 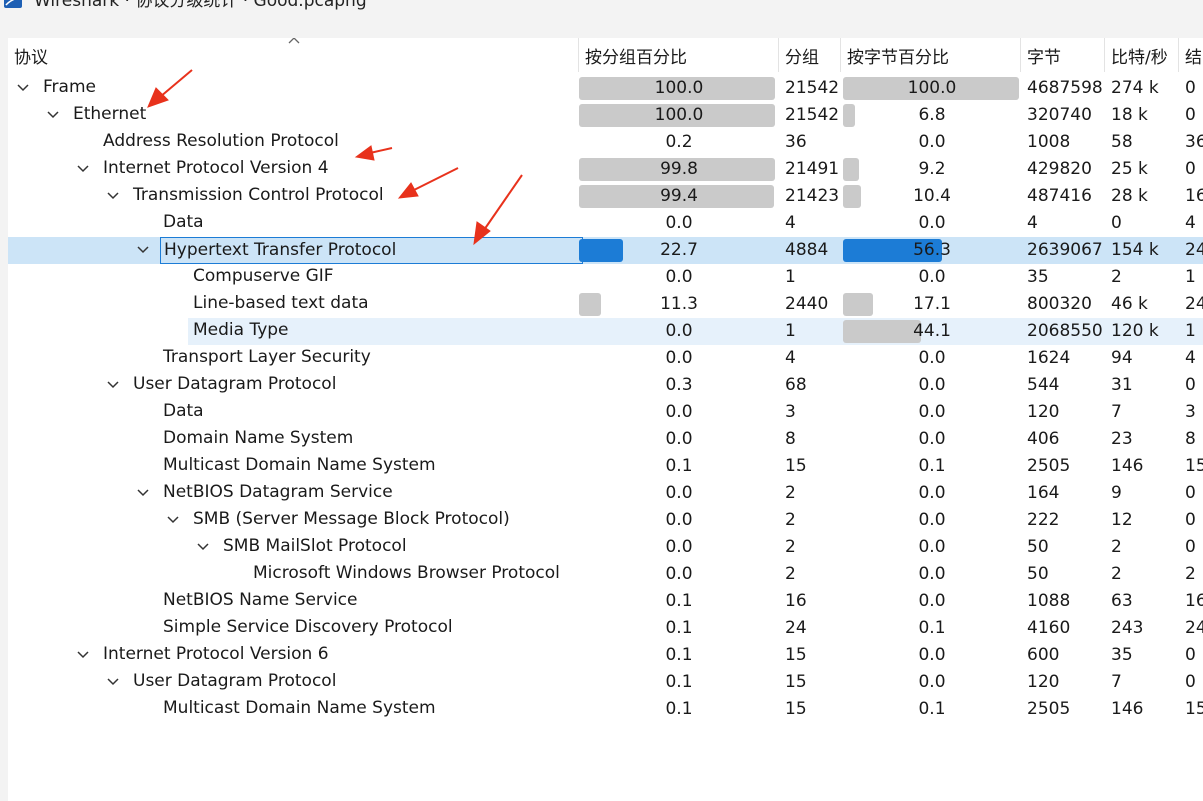 I want to click on column-header-percent-bytes: 按字节百分比, so click(x=931, y=55).